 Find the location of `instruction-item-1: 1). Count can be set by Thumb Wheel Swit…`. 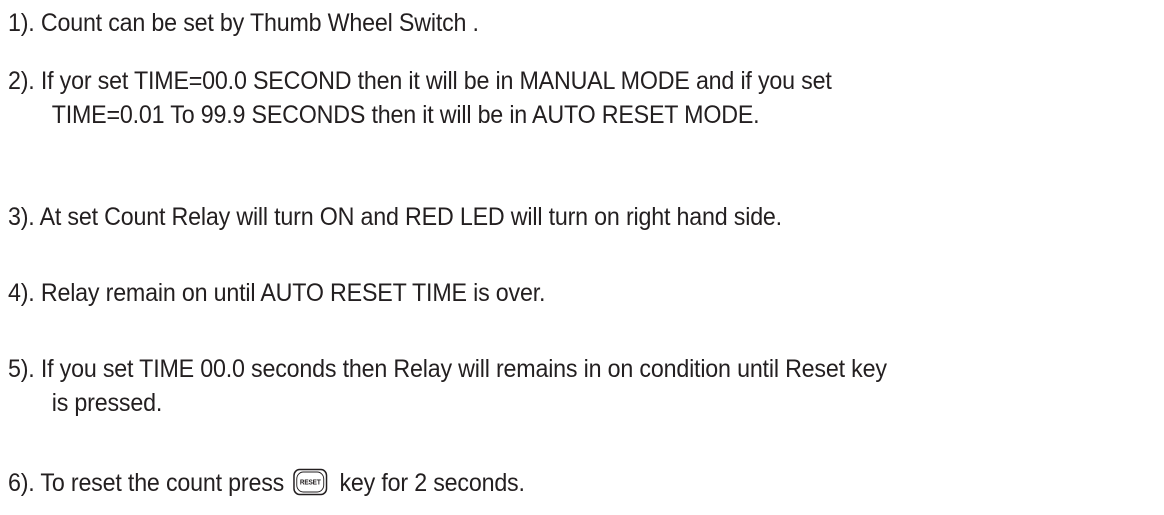

instruction-item-1: 1). Count can be set by Thumb Wheel Swit… is located at coordinates (243, 23).